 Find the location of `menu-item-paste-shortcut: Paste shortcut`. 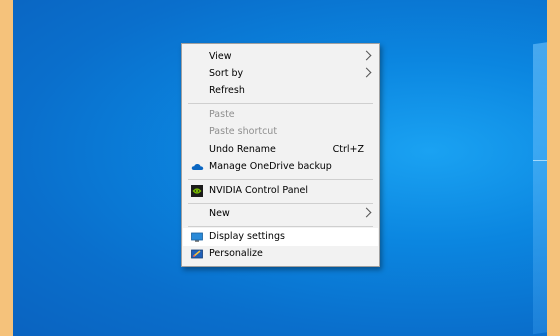

menu-item-paste-shortcut: Paste shortcut is located at coordinates (280, 132).